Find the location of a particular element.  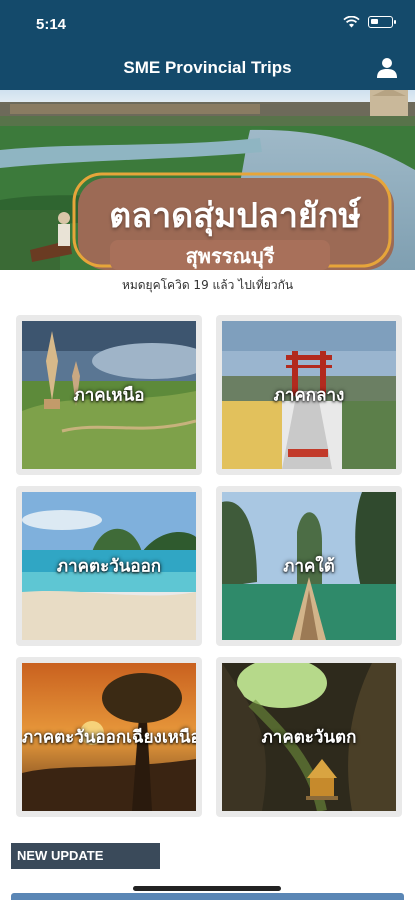

region-label-east: ภาคตะวันออก is located at coordinates (109, 566).